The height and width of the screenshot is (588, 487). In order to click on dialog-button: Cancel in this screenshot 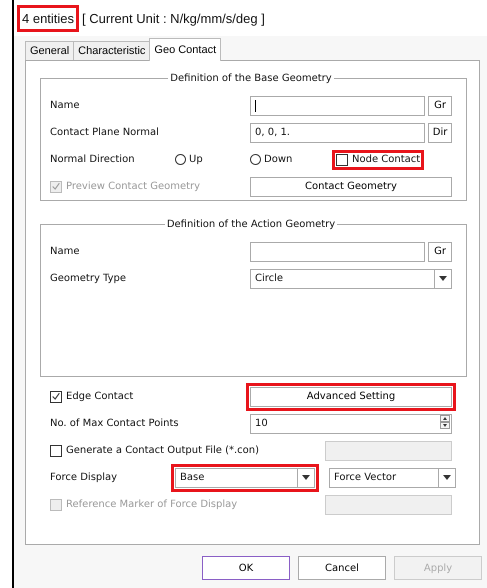, I will do `click(342, 568)`.